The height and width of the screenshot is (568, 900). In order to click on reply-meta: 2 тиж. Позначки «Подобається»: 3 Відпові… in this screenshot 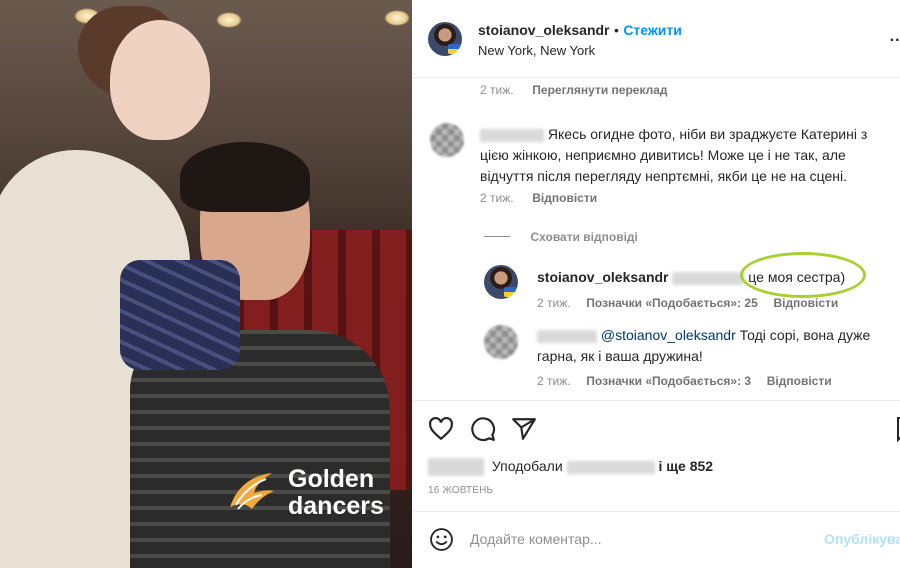, I will do `click(684, 381)`.